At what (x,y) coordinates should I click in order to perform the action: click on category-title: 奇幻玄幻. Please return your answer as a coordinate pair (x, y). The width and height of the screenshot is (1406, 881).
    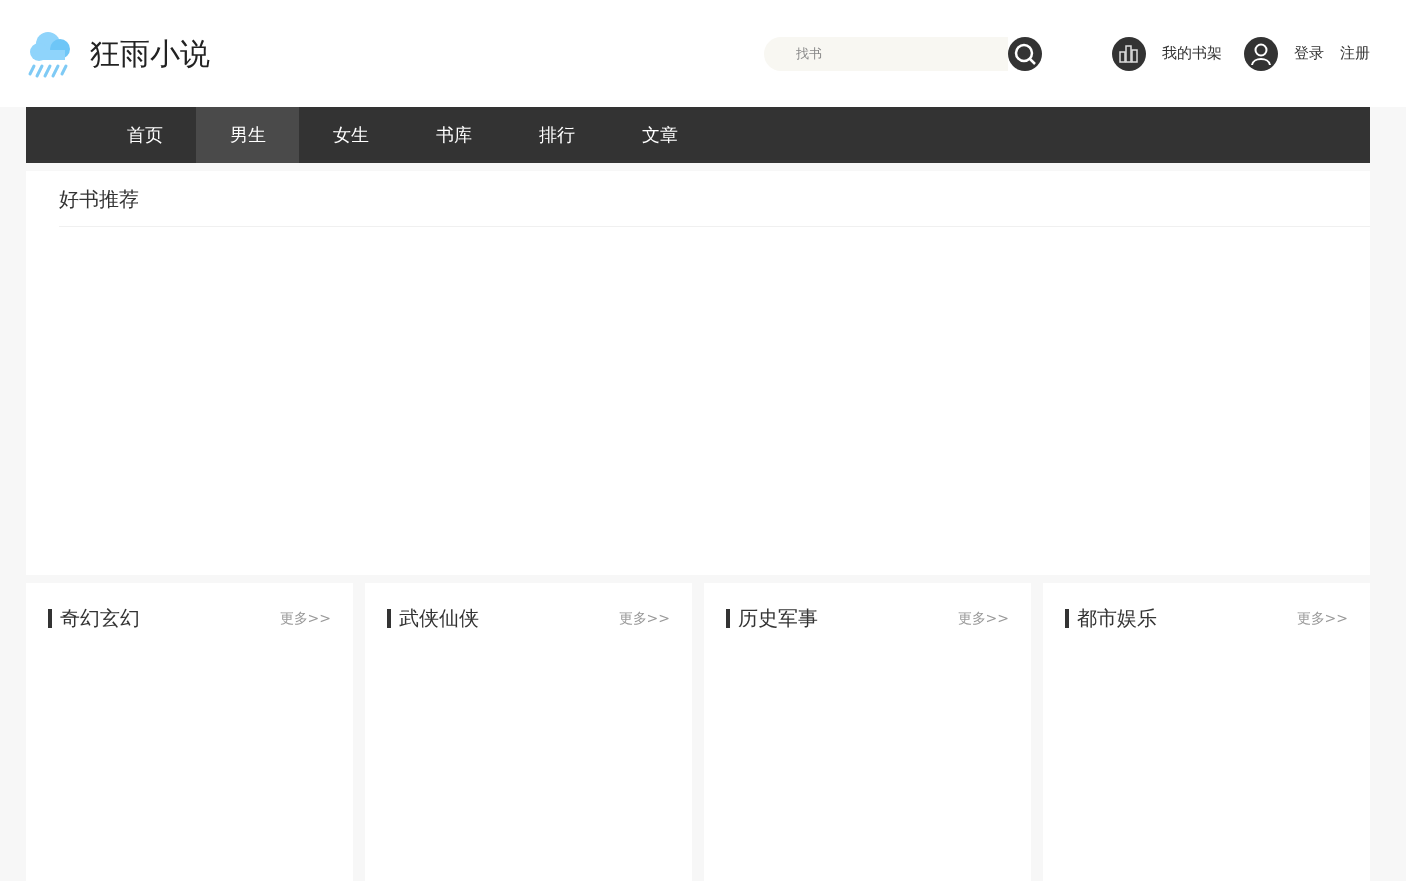
    Looking at the image, I should click on (100, 618).